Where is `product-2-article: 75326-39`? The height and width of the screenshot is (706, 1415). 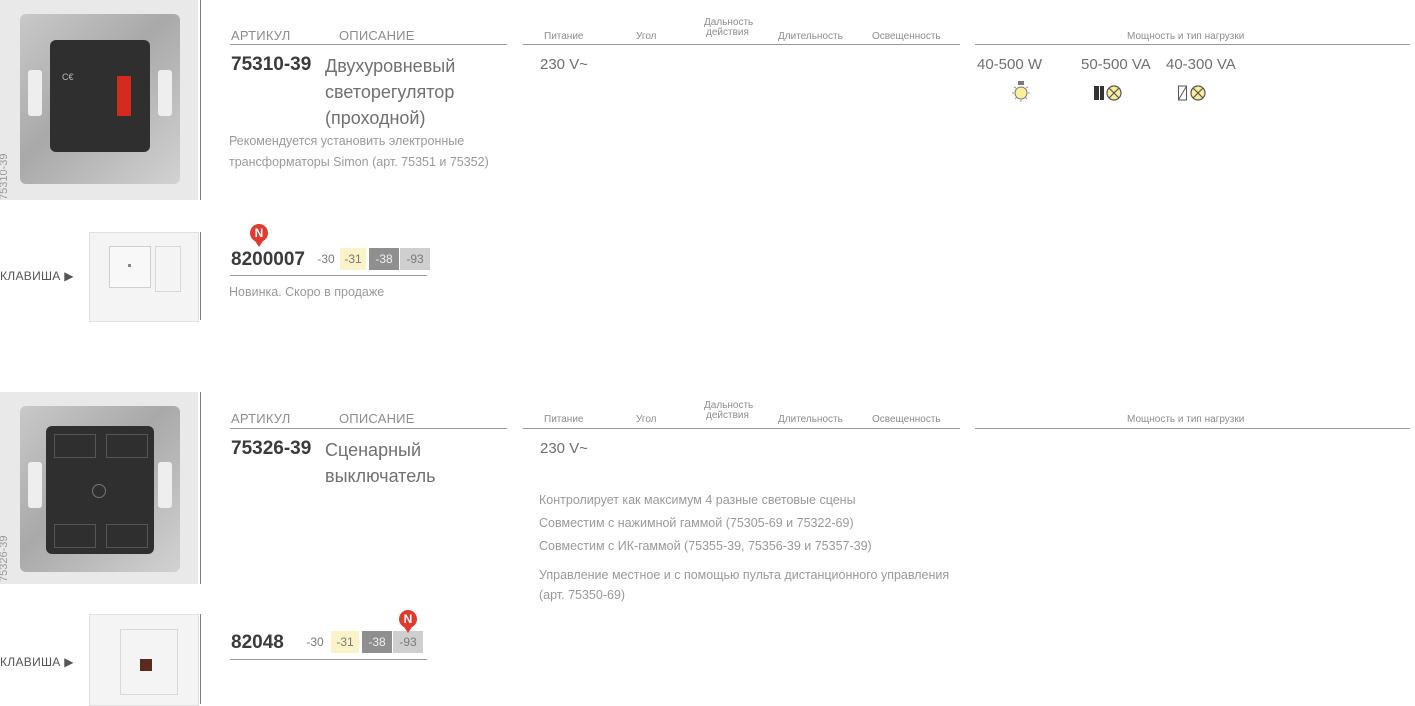 product-2-article: 75326-39 is located at coordinates (271, 448).